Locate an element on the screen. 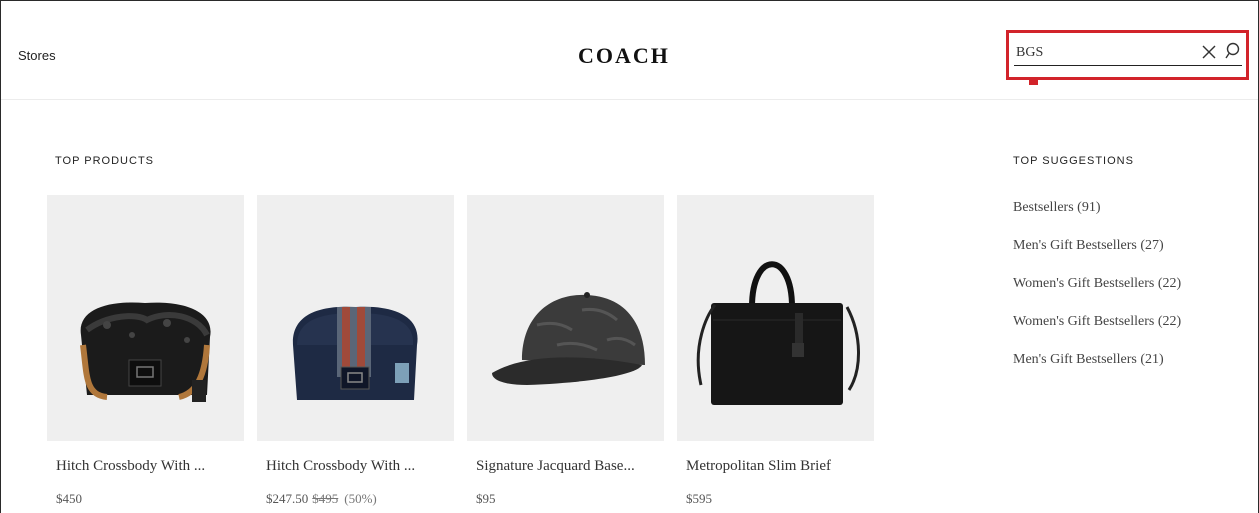 The height and width of the screenshot is (513, 1259). search-input is located at coordinates (1105, 53).